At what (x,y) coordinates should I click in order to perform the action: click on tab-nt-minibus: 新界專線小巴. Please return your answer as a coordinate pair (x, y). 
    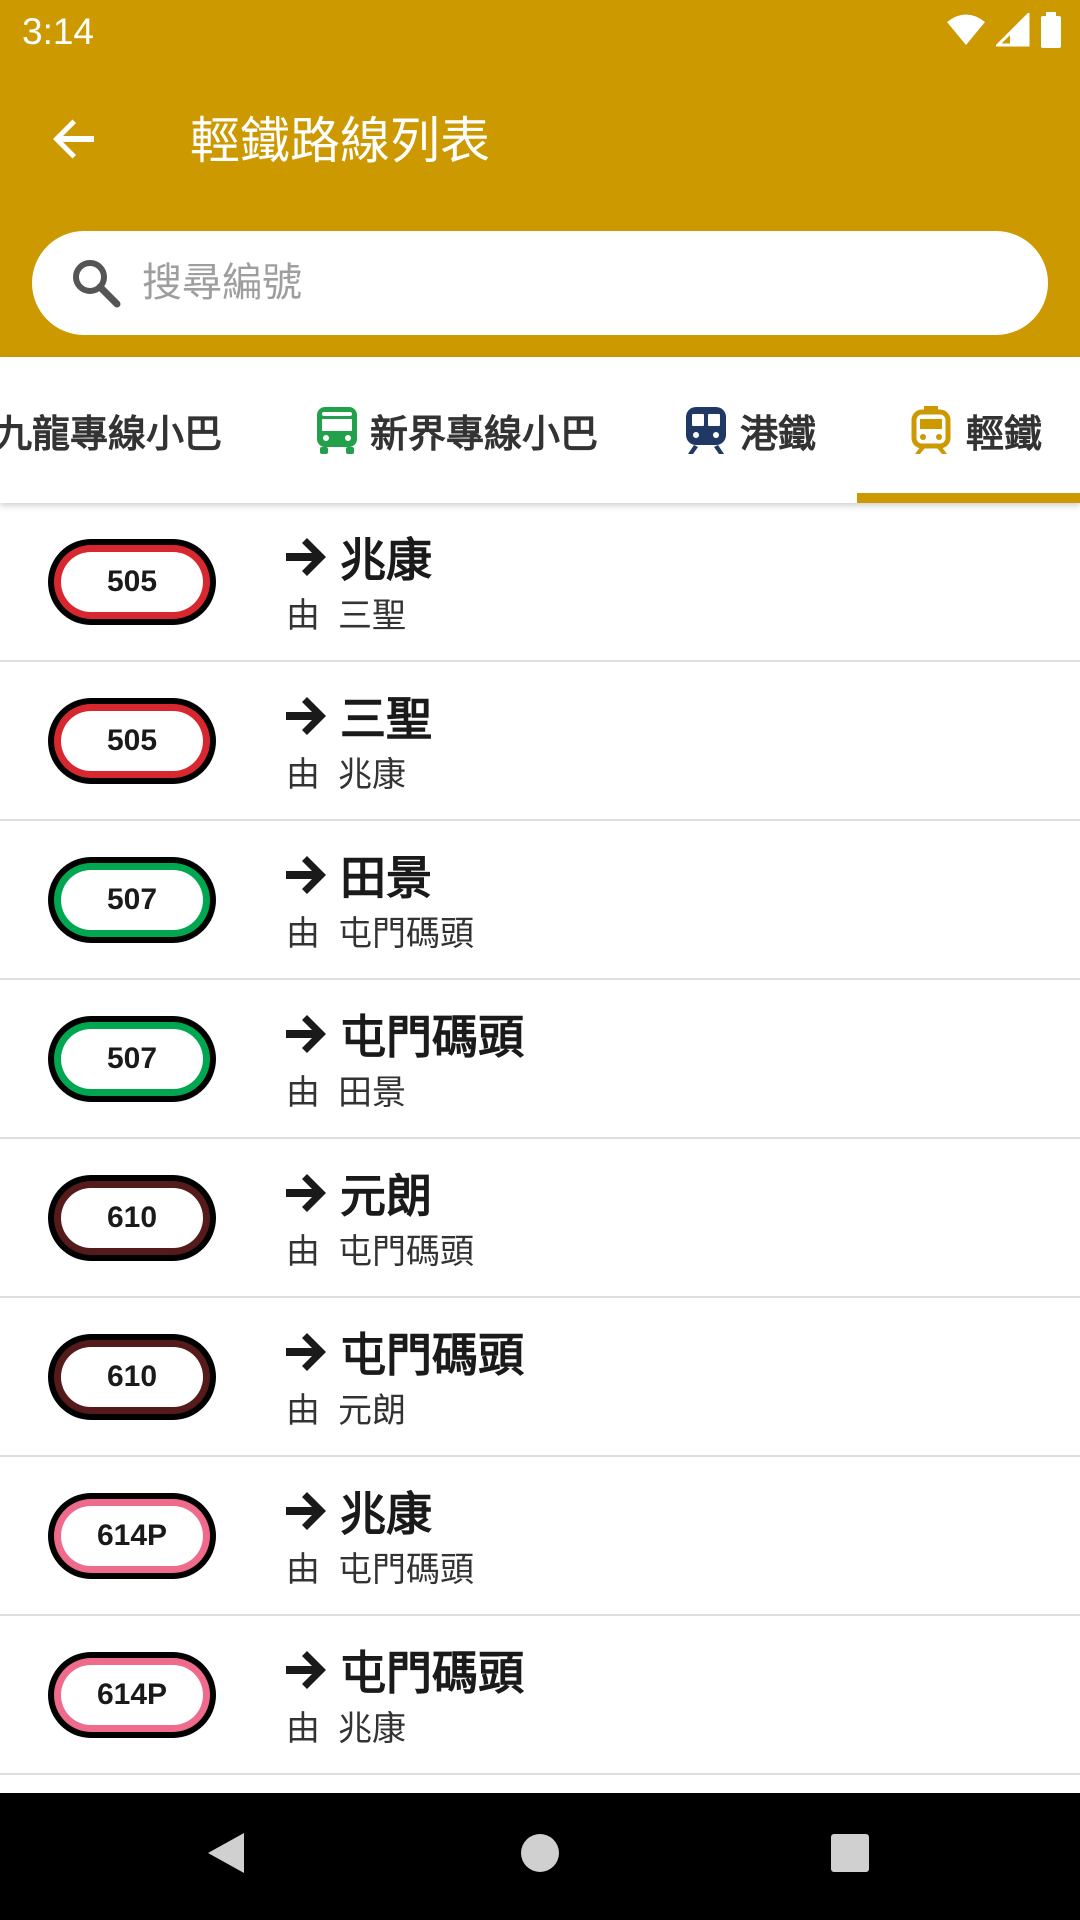
    Looking at the image, I should click on (456, 430).